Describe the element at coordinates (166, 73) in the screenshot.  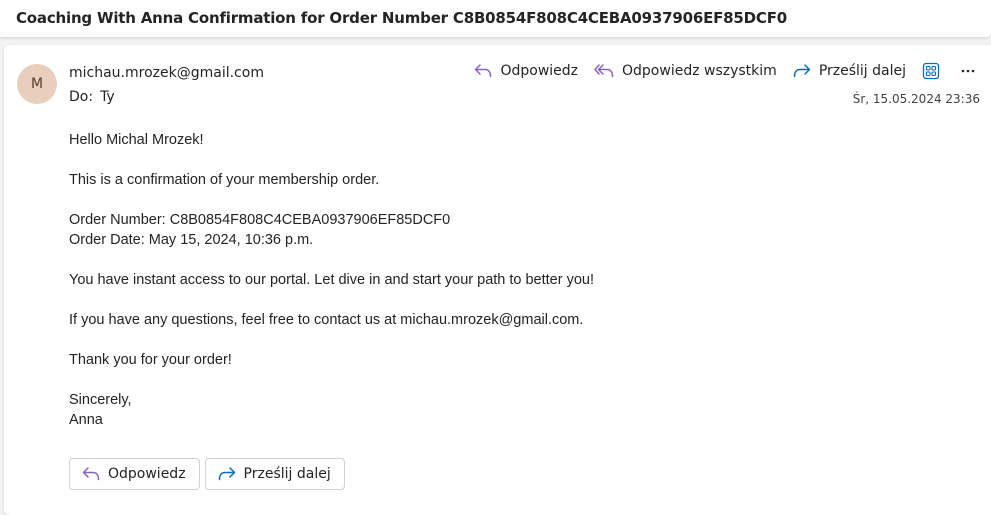
I see `sender-address: michau.mrozek@gmail.com` at that location.